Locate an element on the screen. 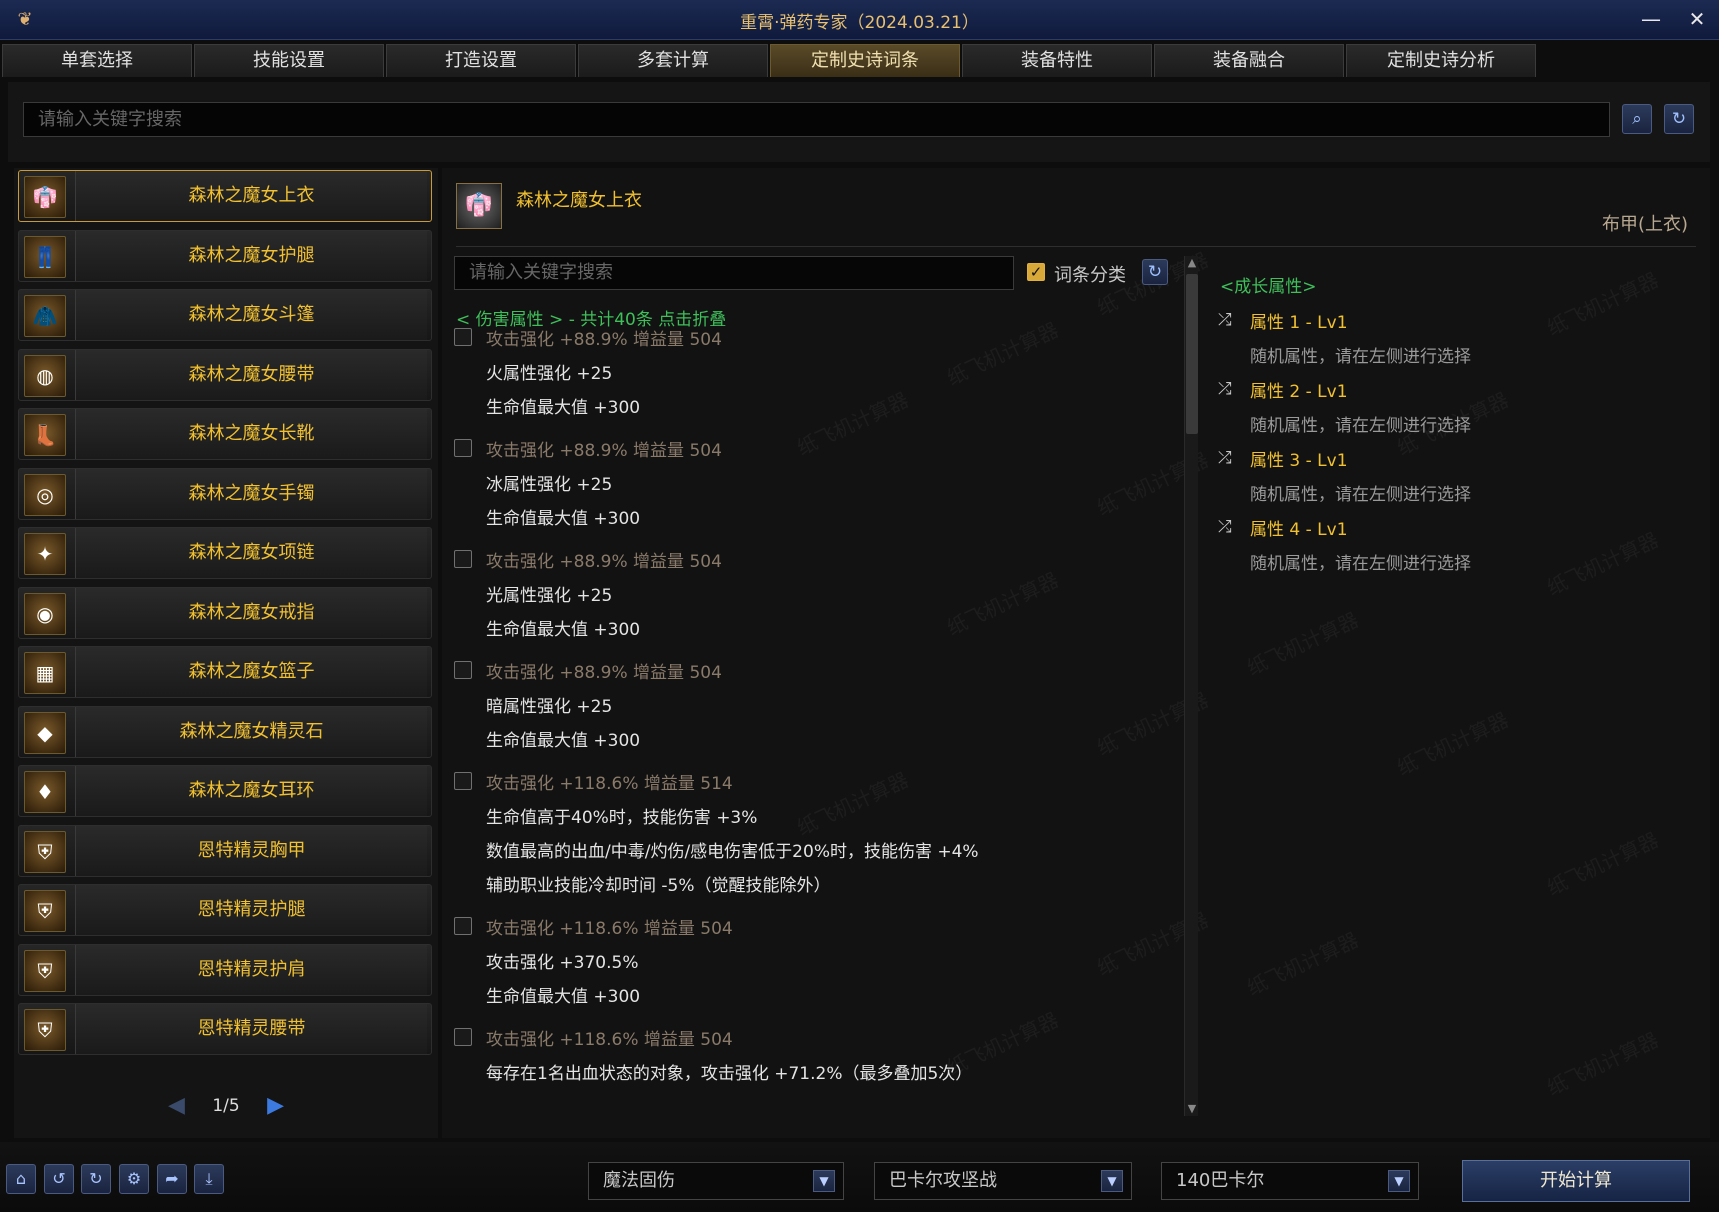  growth-title: <成长属性> is located at coordinates (1268, 287).